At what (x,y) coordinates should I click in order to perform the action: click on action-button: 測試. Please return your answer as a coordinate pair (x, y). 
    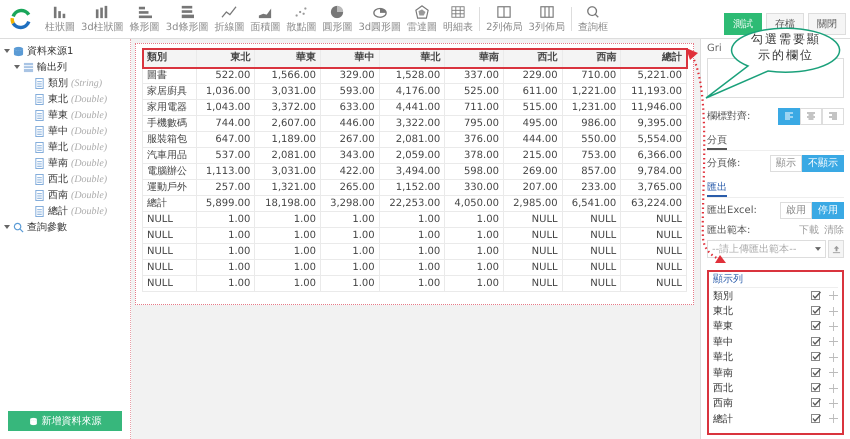
    Looking at the image, I should click on (743, 24).